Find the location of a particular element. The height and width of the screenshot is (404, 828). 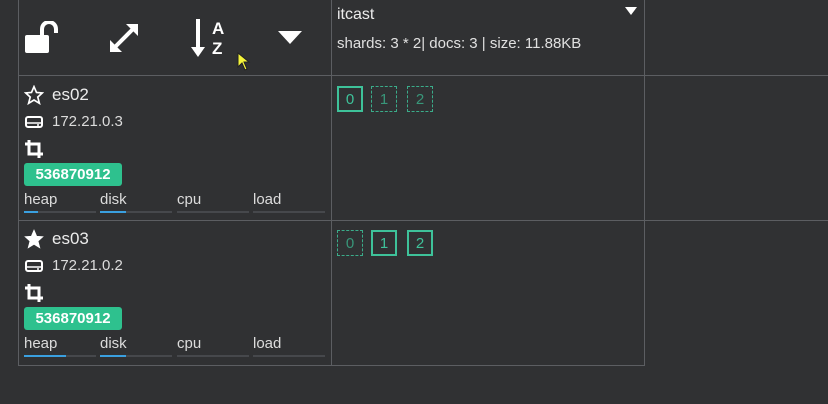

row-divider is located at coordinates (423, 220).